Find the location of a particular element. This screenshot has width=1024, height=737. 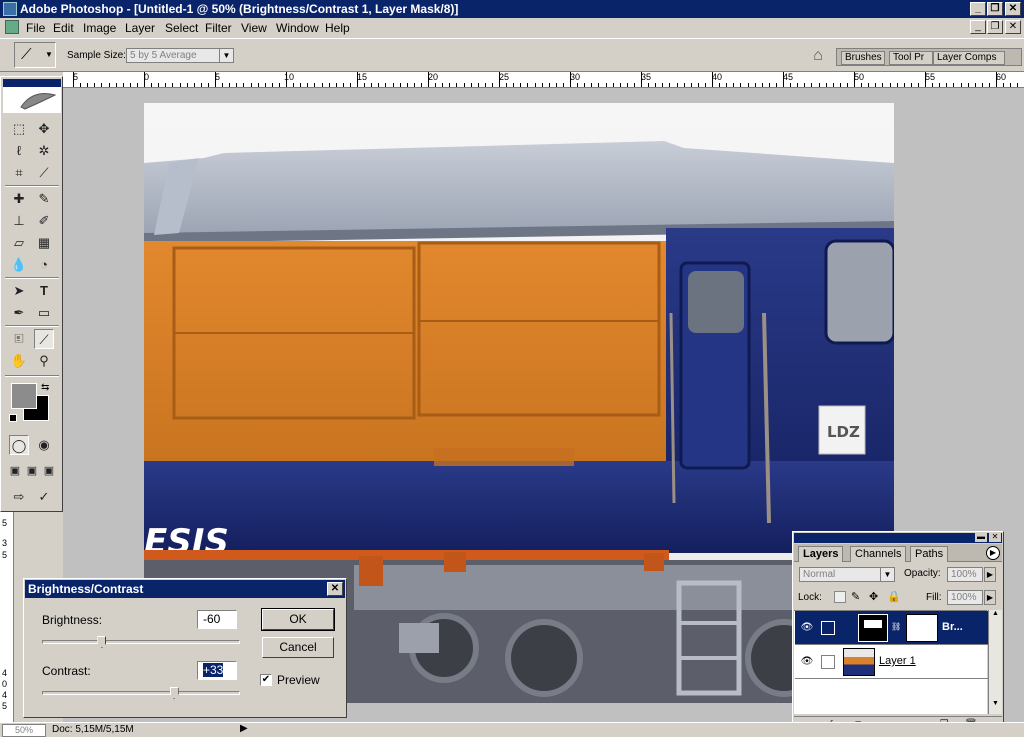

opacity-input: 100% is located at coordinates (965, 574).